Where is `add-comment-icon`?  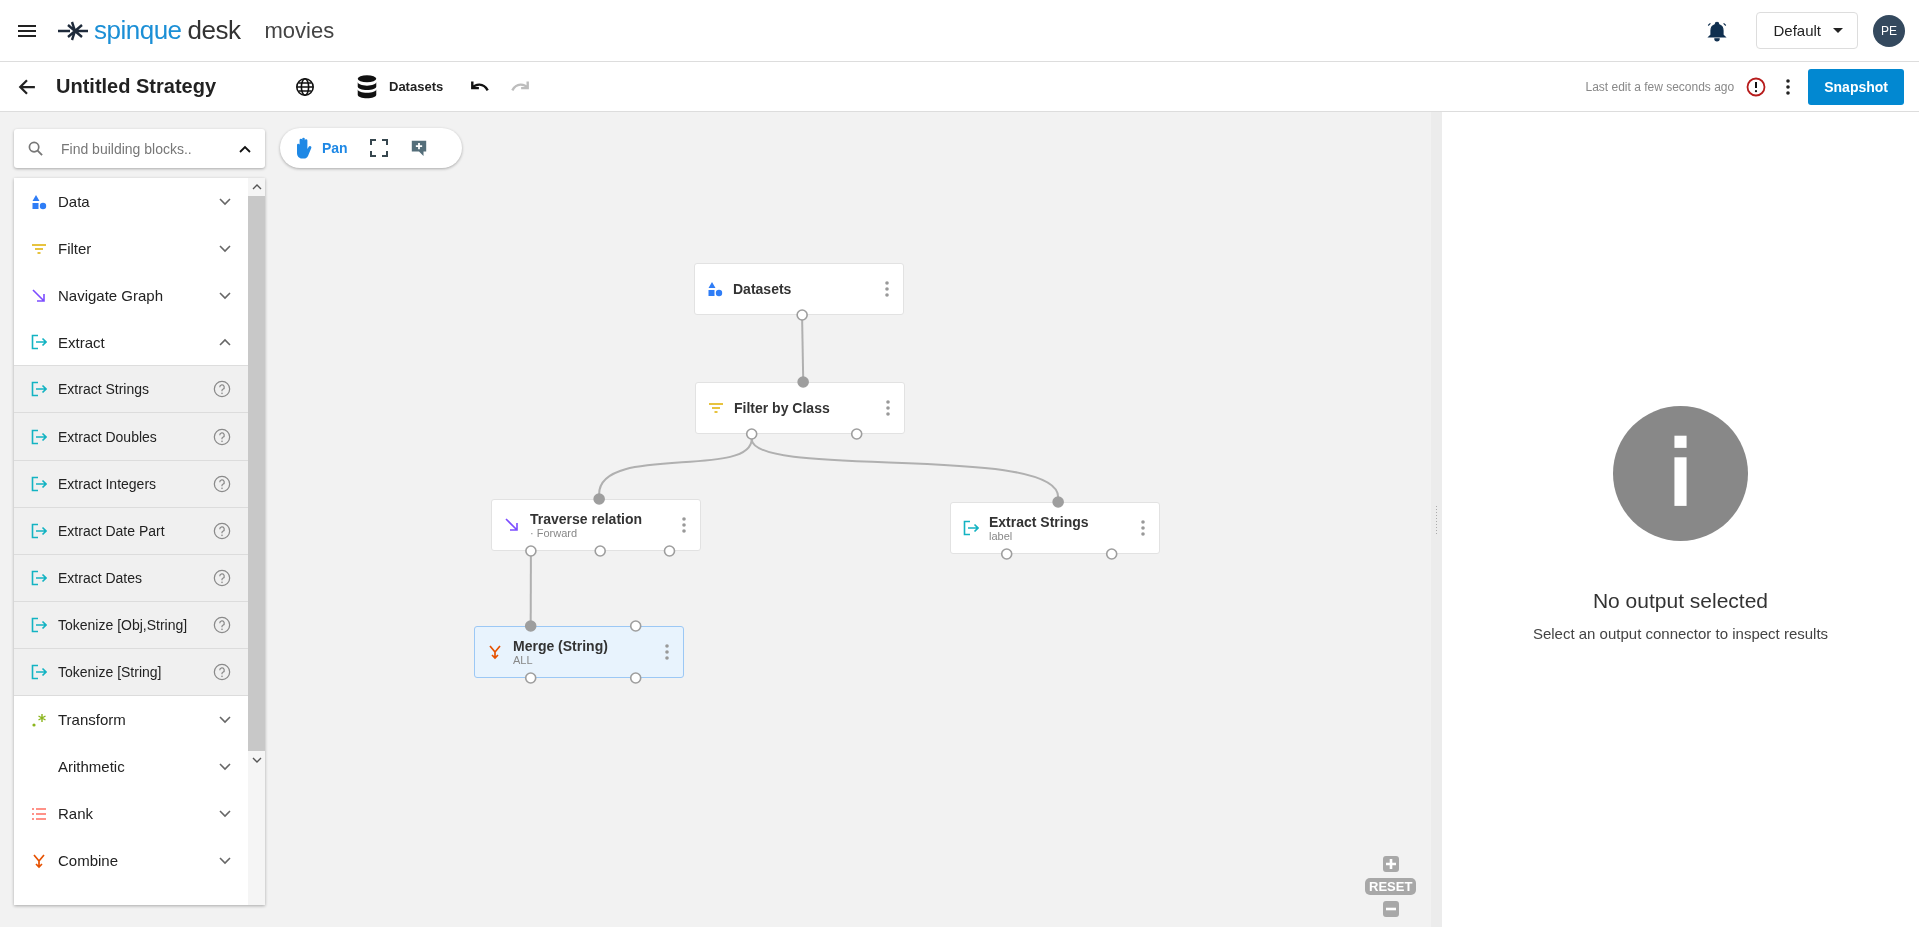
add-comment-icon is located at coordinates (418, 148).